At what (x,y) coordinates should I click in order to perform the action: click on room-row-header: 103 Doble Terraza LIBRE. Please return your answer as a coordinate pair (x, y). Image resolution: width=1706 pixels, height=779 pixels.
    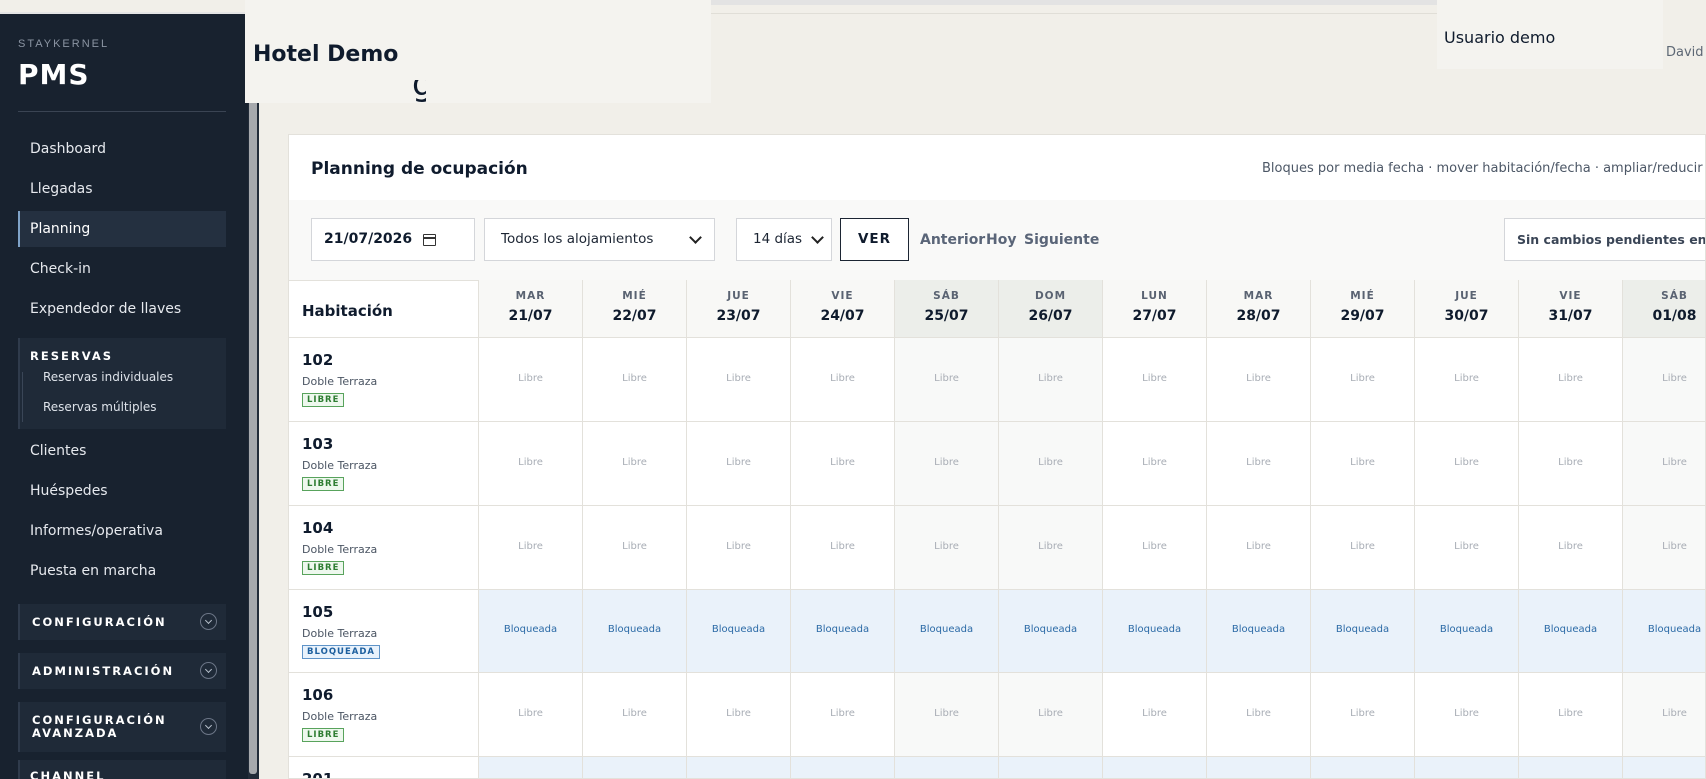
    Looking at the image, I should click on (384, 464).